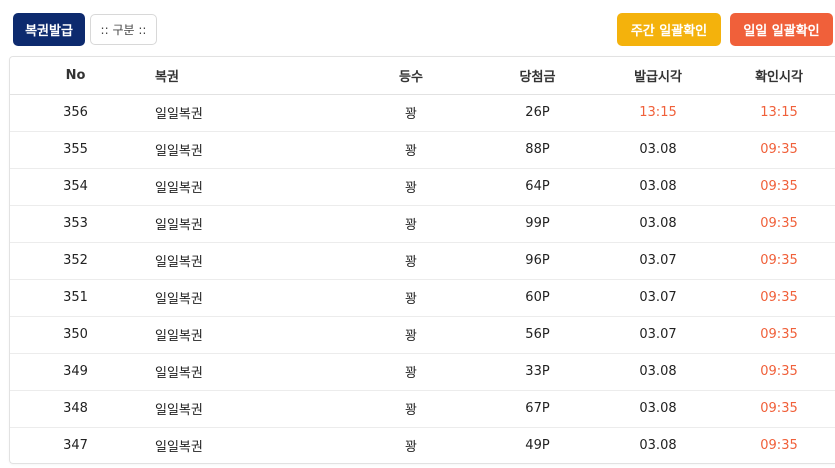 The width and height of the screenshot is (835, 468). I want to click on header-lottery: 복권, so click(241, 76).